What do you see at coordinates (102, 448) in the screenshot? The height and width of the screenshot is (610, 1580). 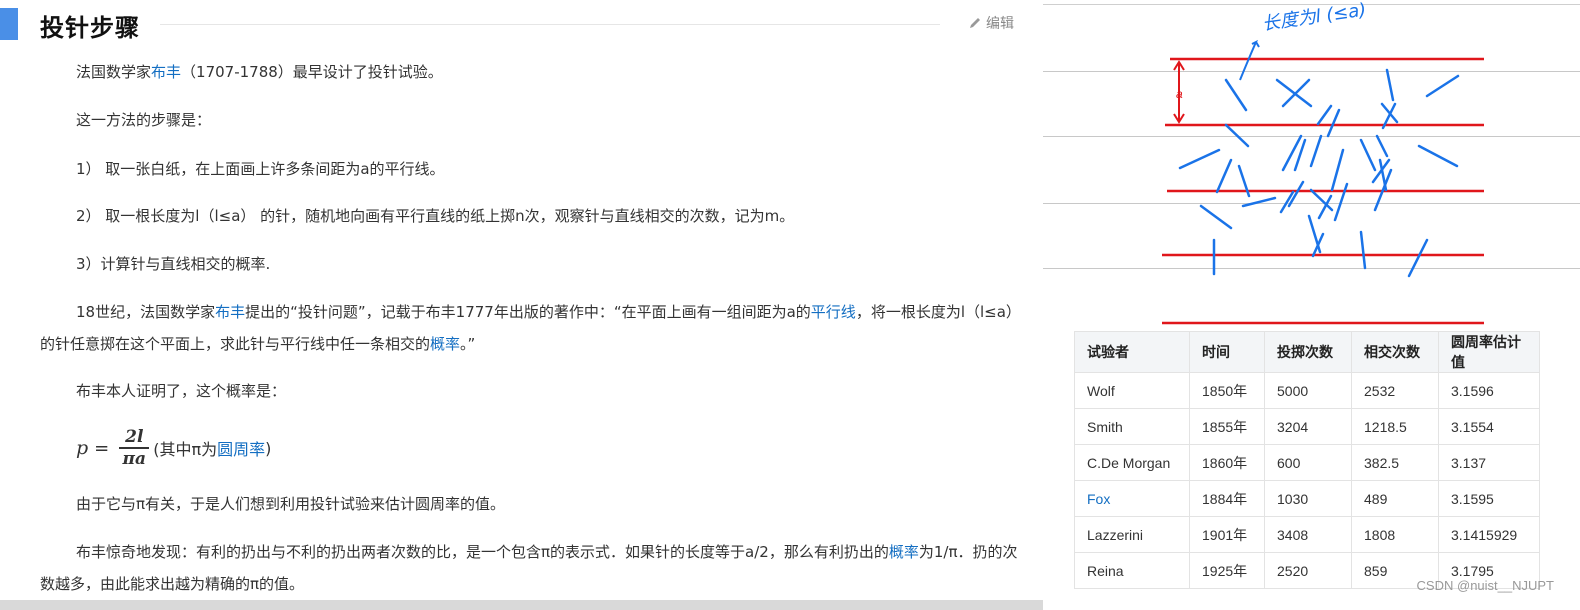 I see `formula-equals: =` at bounding box center [102, 448].